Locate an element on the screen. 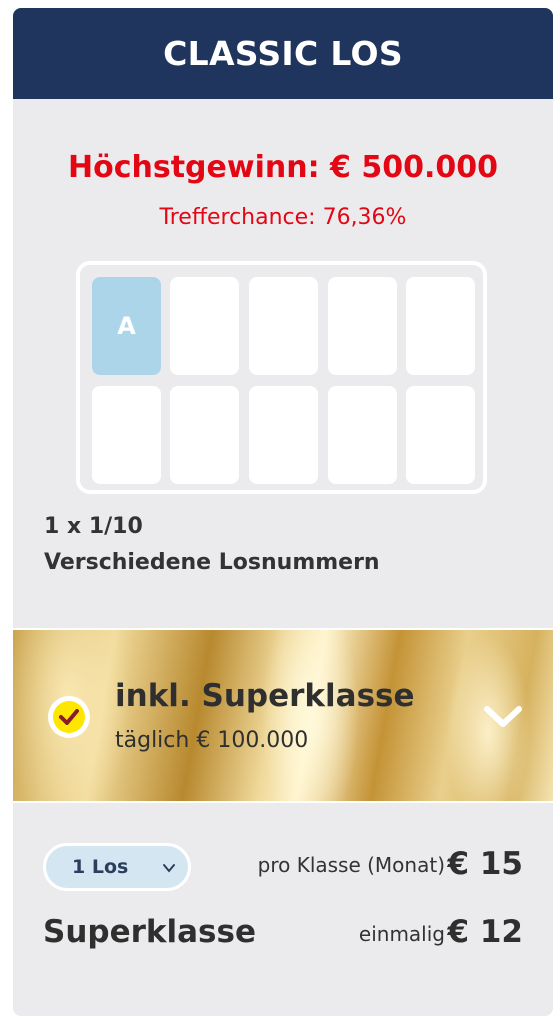 The image size is (557, 1026). select-chevron-down-icon is located at coordinates (169, 869).